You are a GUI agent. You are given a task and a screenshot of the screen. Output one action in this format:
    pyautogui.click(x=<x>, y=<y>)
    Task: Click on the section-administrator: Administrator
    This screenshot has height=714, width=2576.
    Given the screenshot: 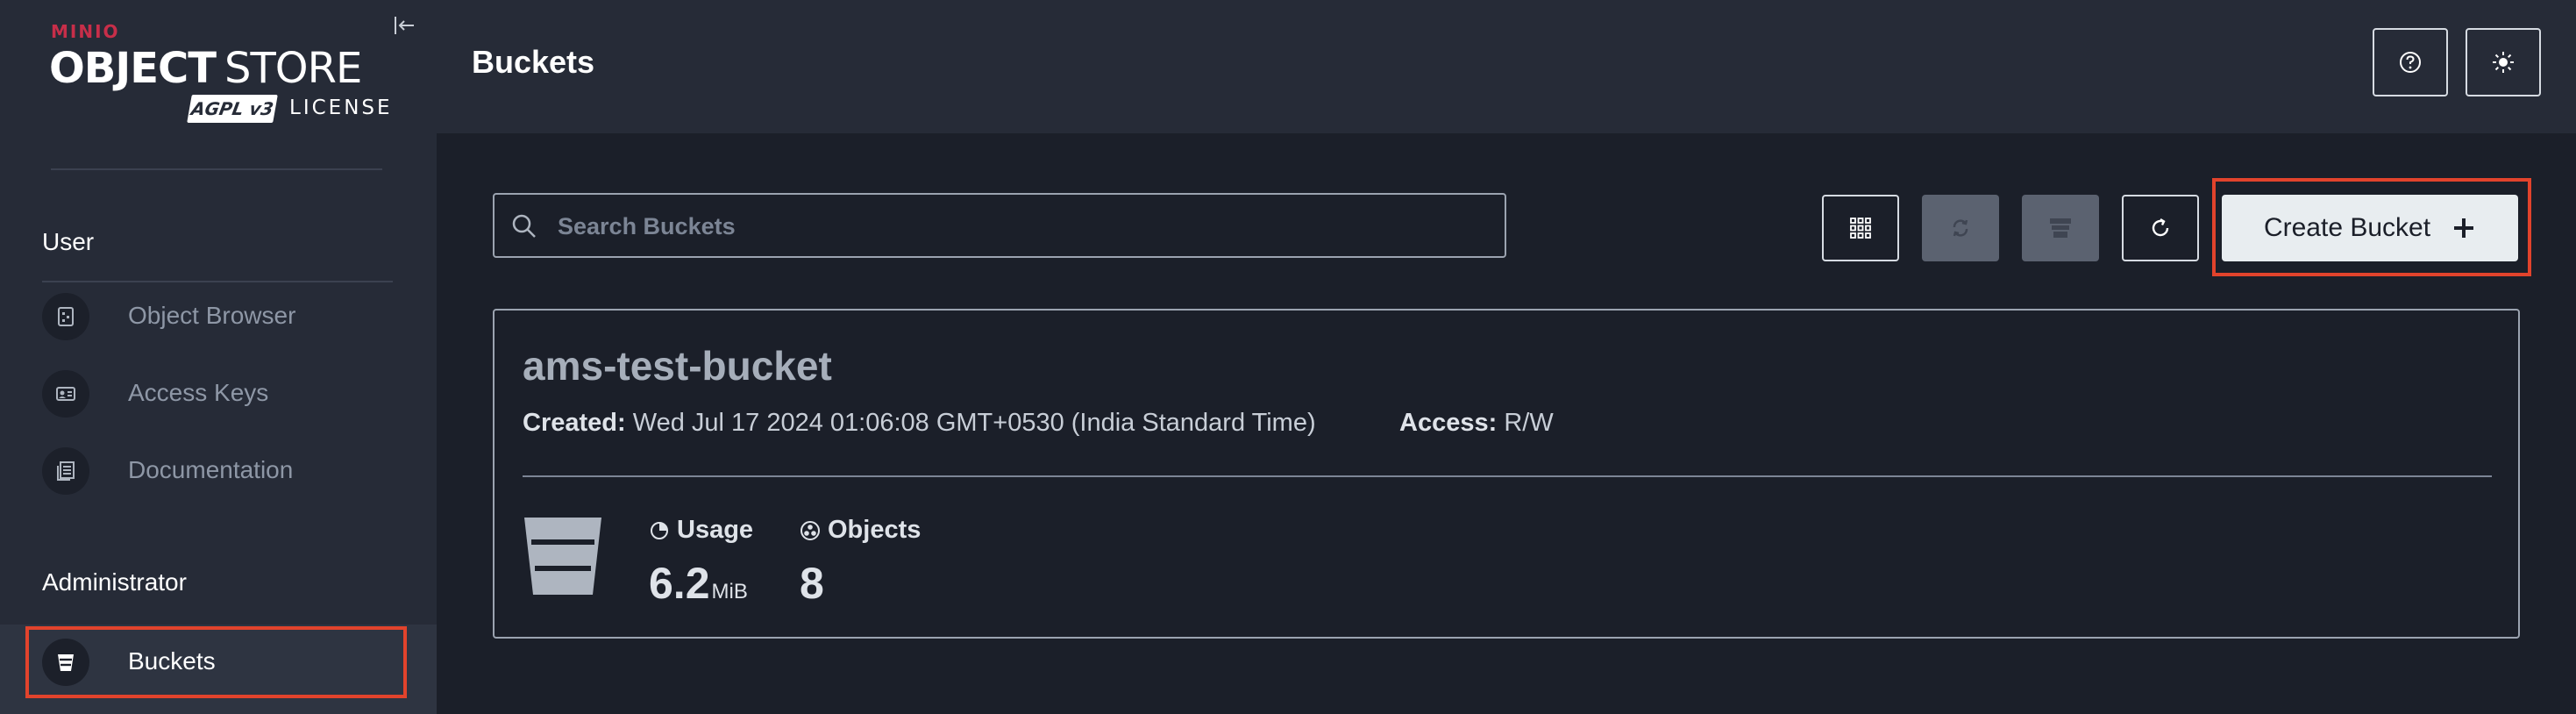 What is the action you would take?
    pyautogui.click(x=114, y=582)
    